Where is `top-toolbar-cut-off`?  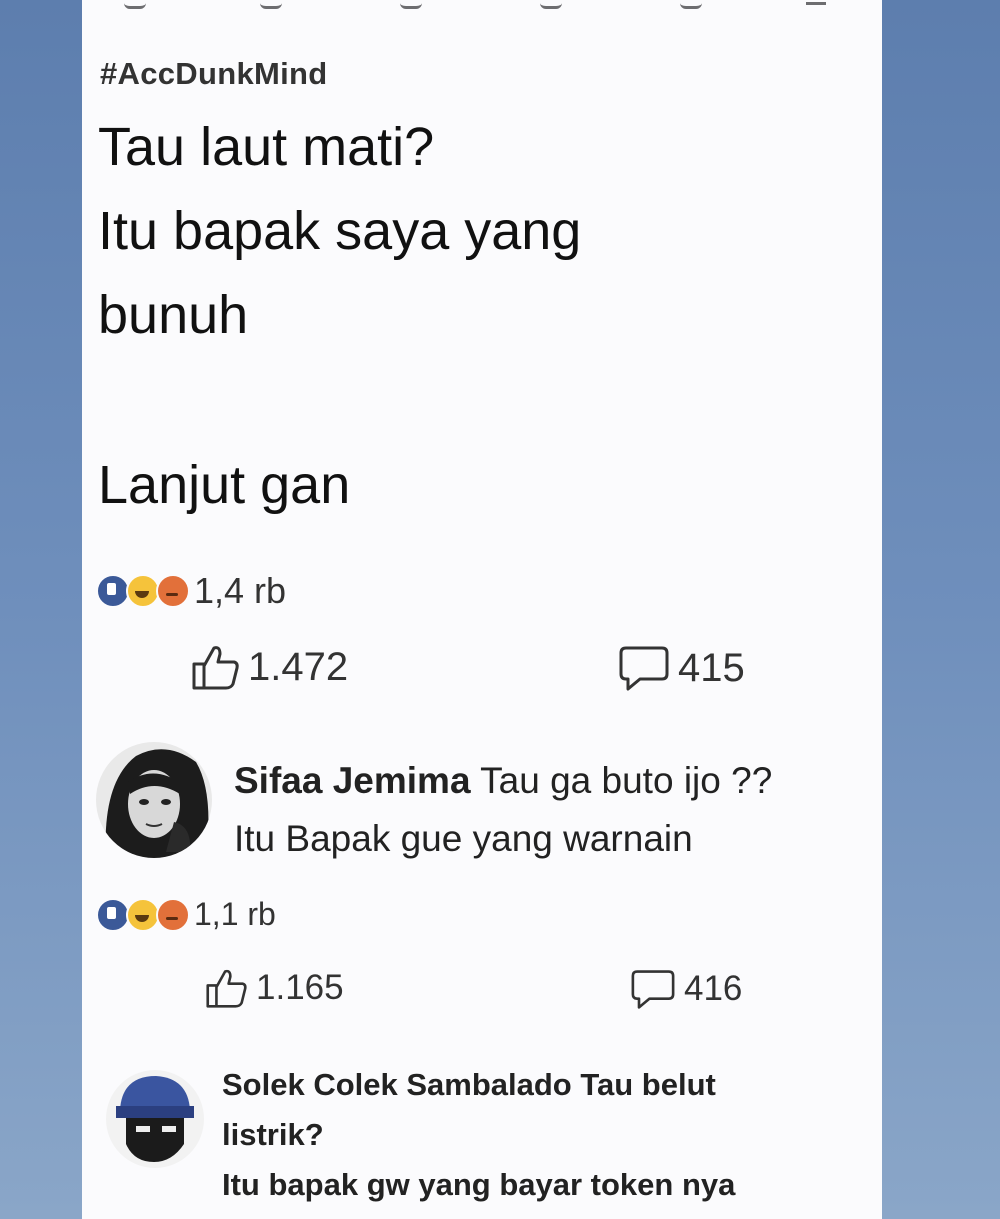
top-toolbar-cut-off is located at coordinates (482, 10).